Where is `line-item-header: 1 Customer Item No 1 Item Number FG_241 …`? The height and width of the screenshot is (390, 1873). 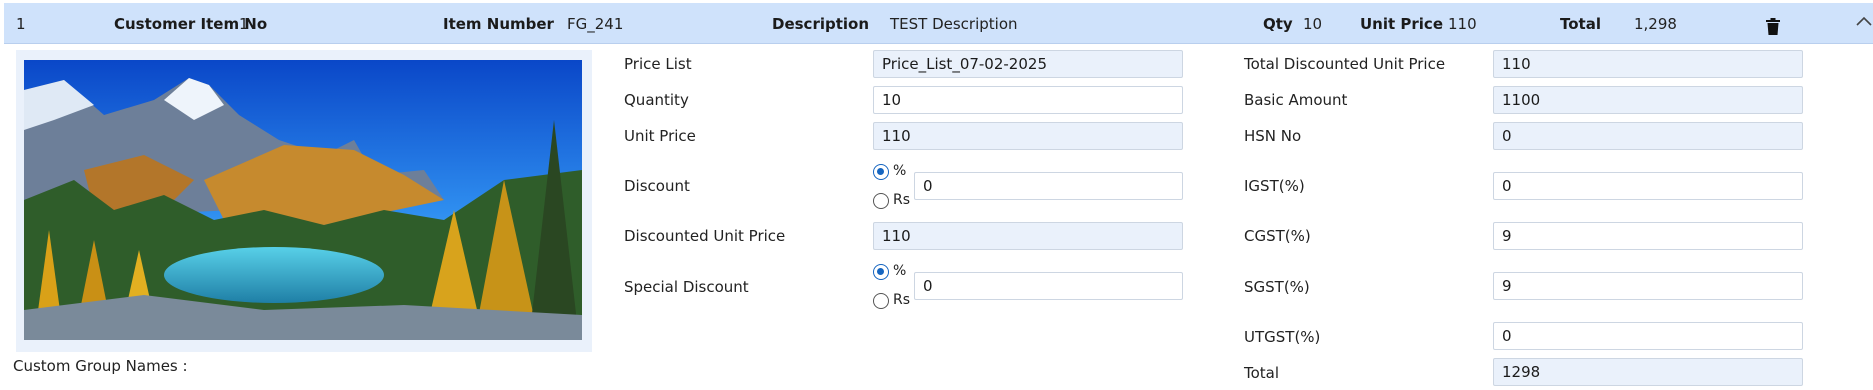 line-item-header: 1 Customer Item No 1 Item Number FG_241 … is located at coordinates (938, 23).